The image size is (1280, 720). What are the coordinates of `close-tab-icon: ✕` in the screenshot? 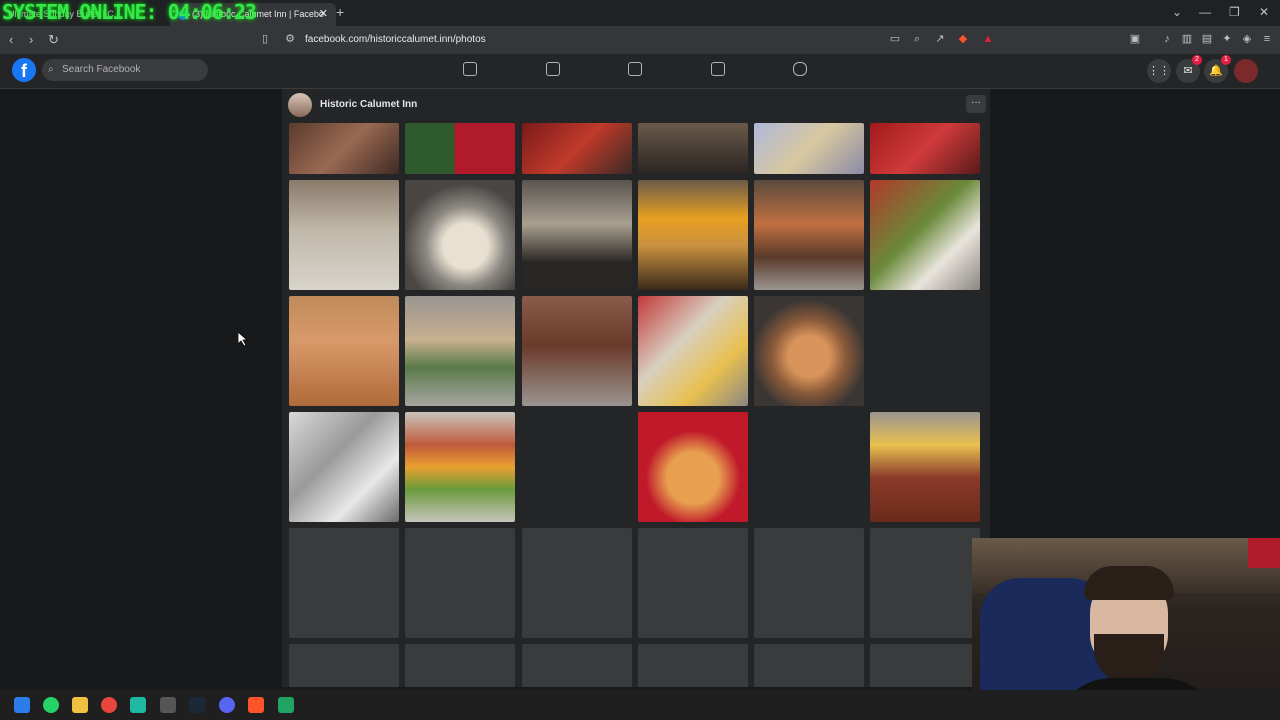 It's located at (323, 14).